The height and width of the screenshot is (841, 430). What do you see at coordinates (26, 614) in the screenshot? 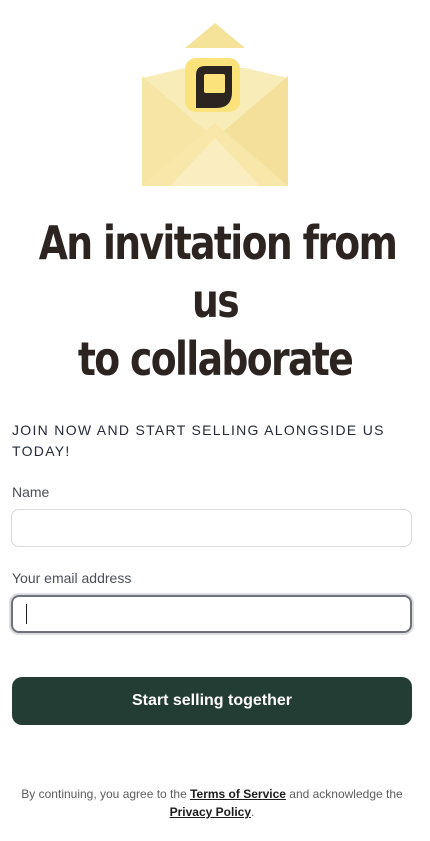
I see `text-caret` at bounding box center [26, 614].